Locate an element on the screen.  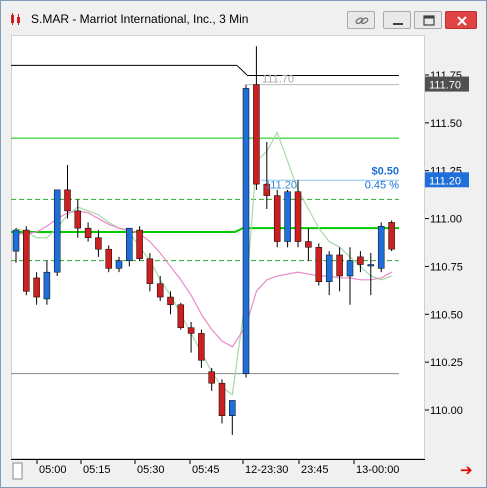
link-button is located at coordinates (361, 20).